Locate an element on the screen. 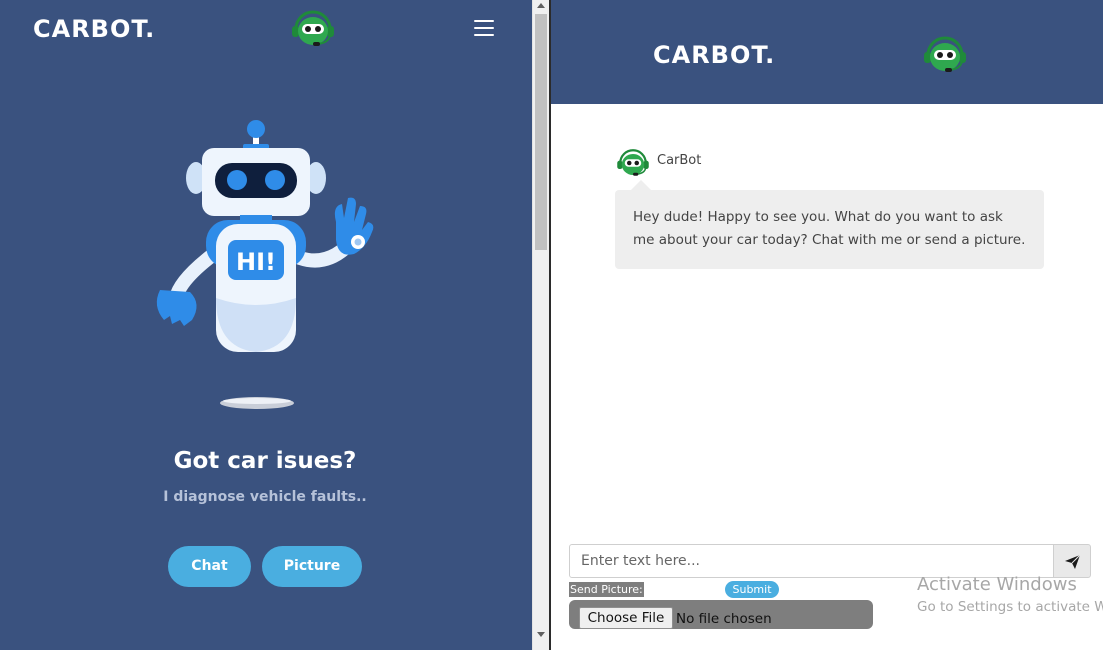 This screenshot has width=1103, height=650. hero-subtitle: I diagnose vehicle faults.. is located at coordinates (265, 497).